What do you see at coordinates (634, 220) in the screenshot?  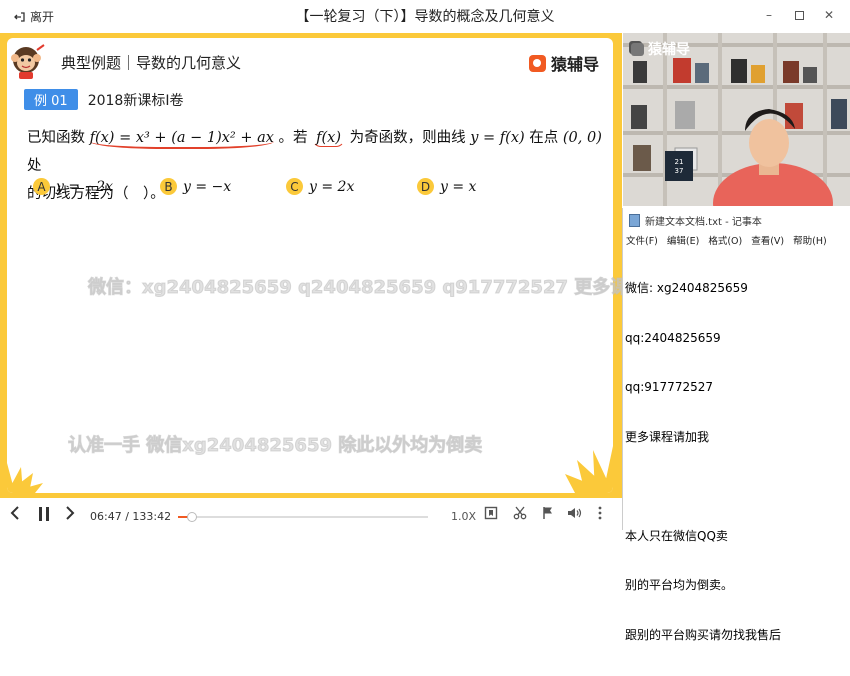 I see `notepad-file-icon` at bounding box center [634, 220].